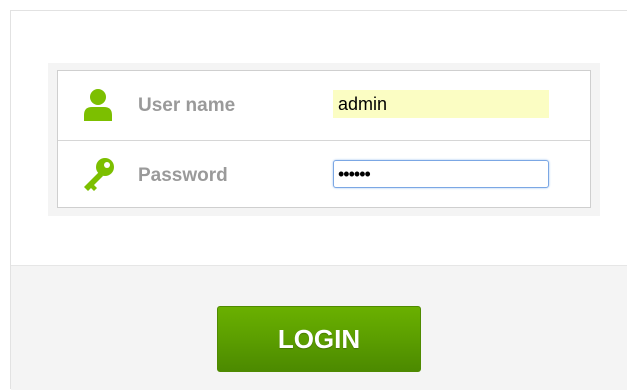 This screenshot has width=627, height=390. Describe the element at coordinates (183, 175) in the screenshot. I see `password-label: Password` at that location.